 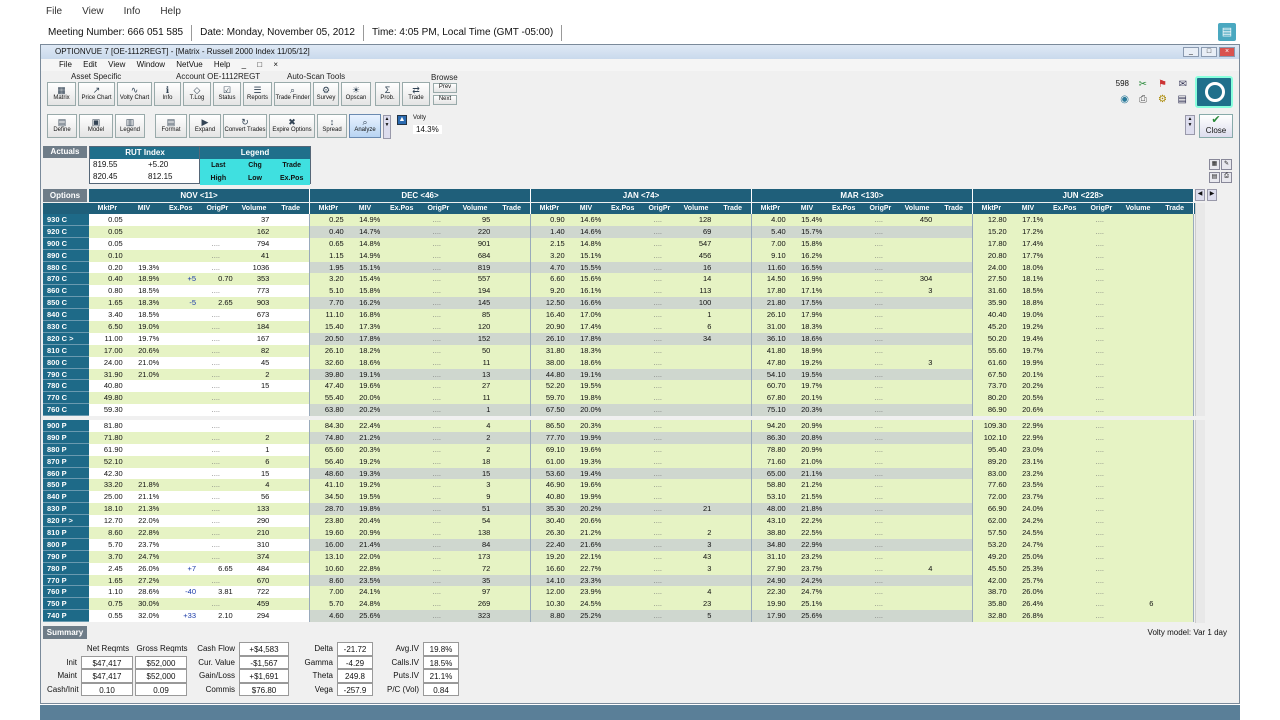 I want to click on cell-mktpr: 78.80, so click(x=770, y=450).